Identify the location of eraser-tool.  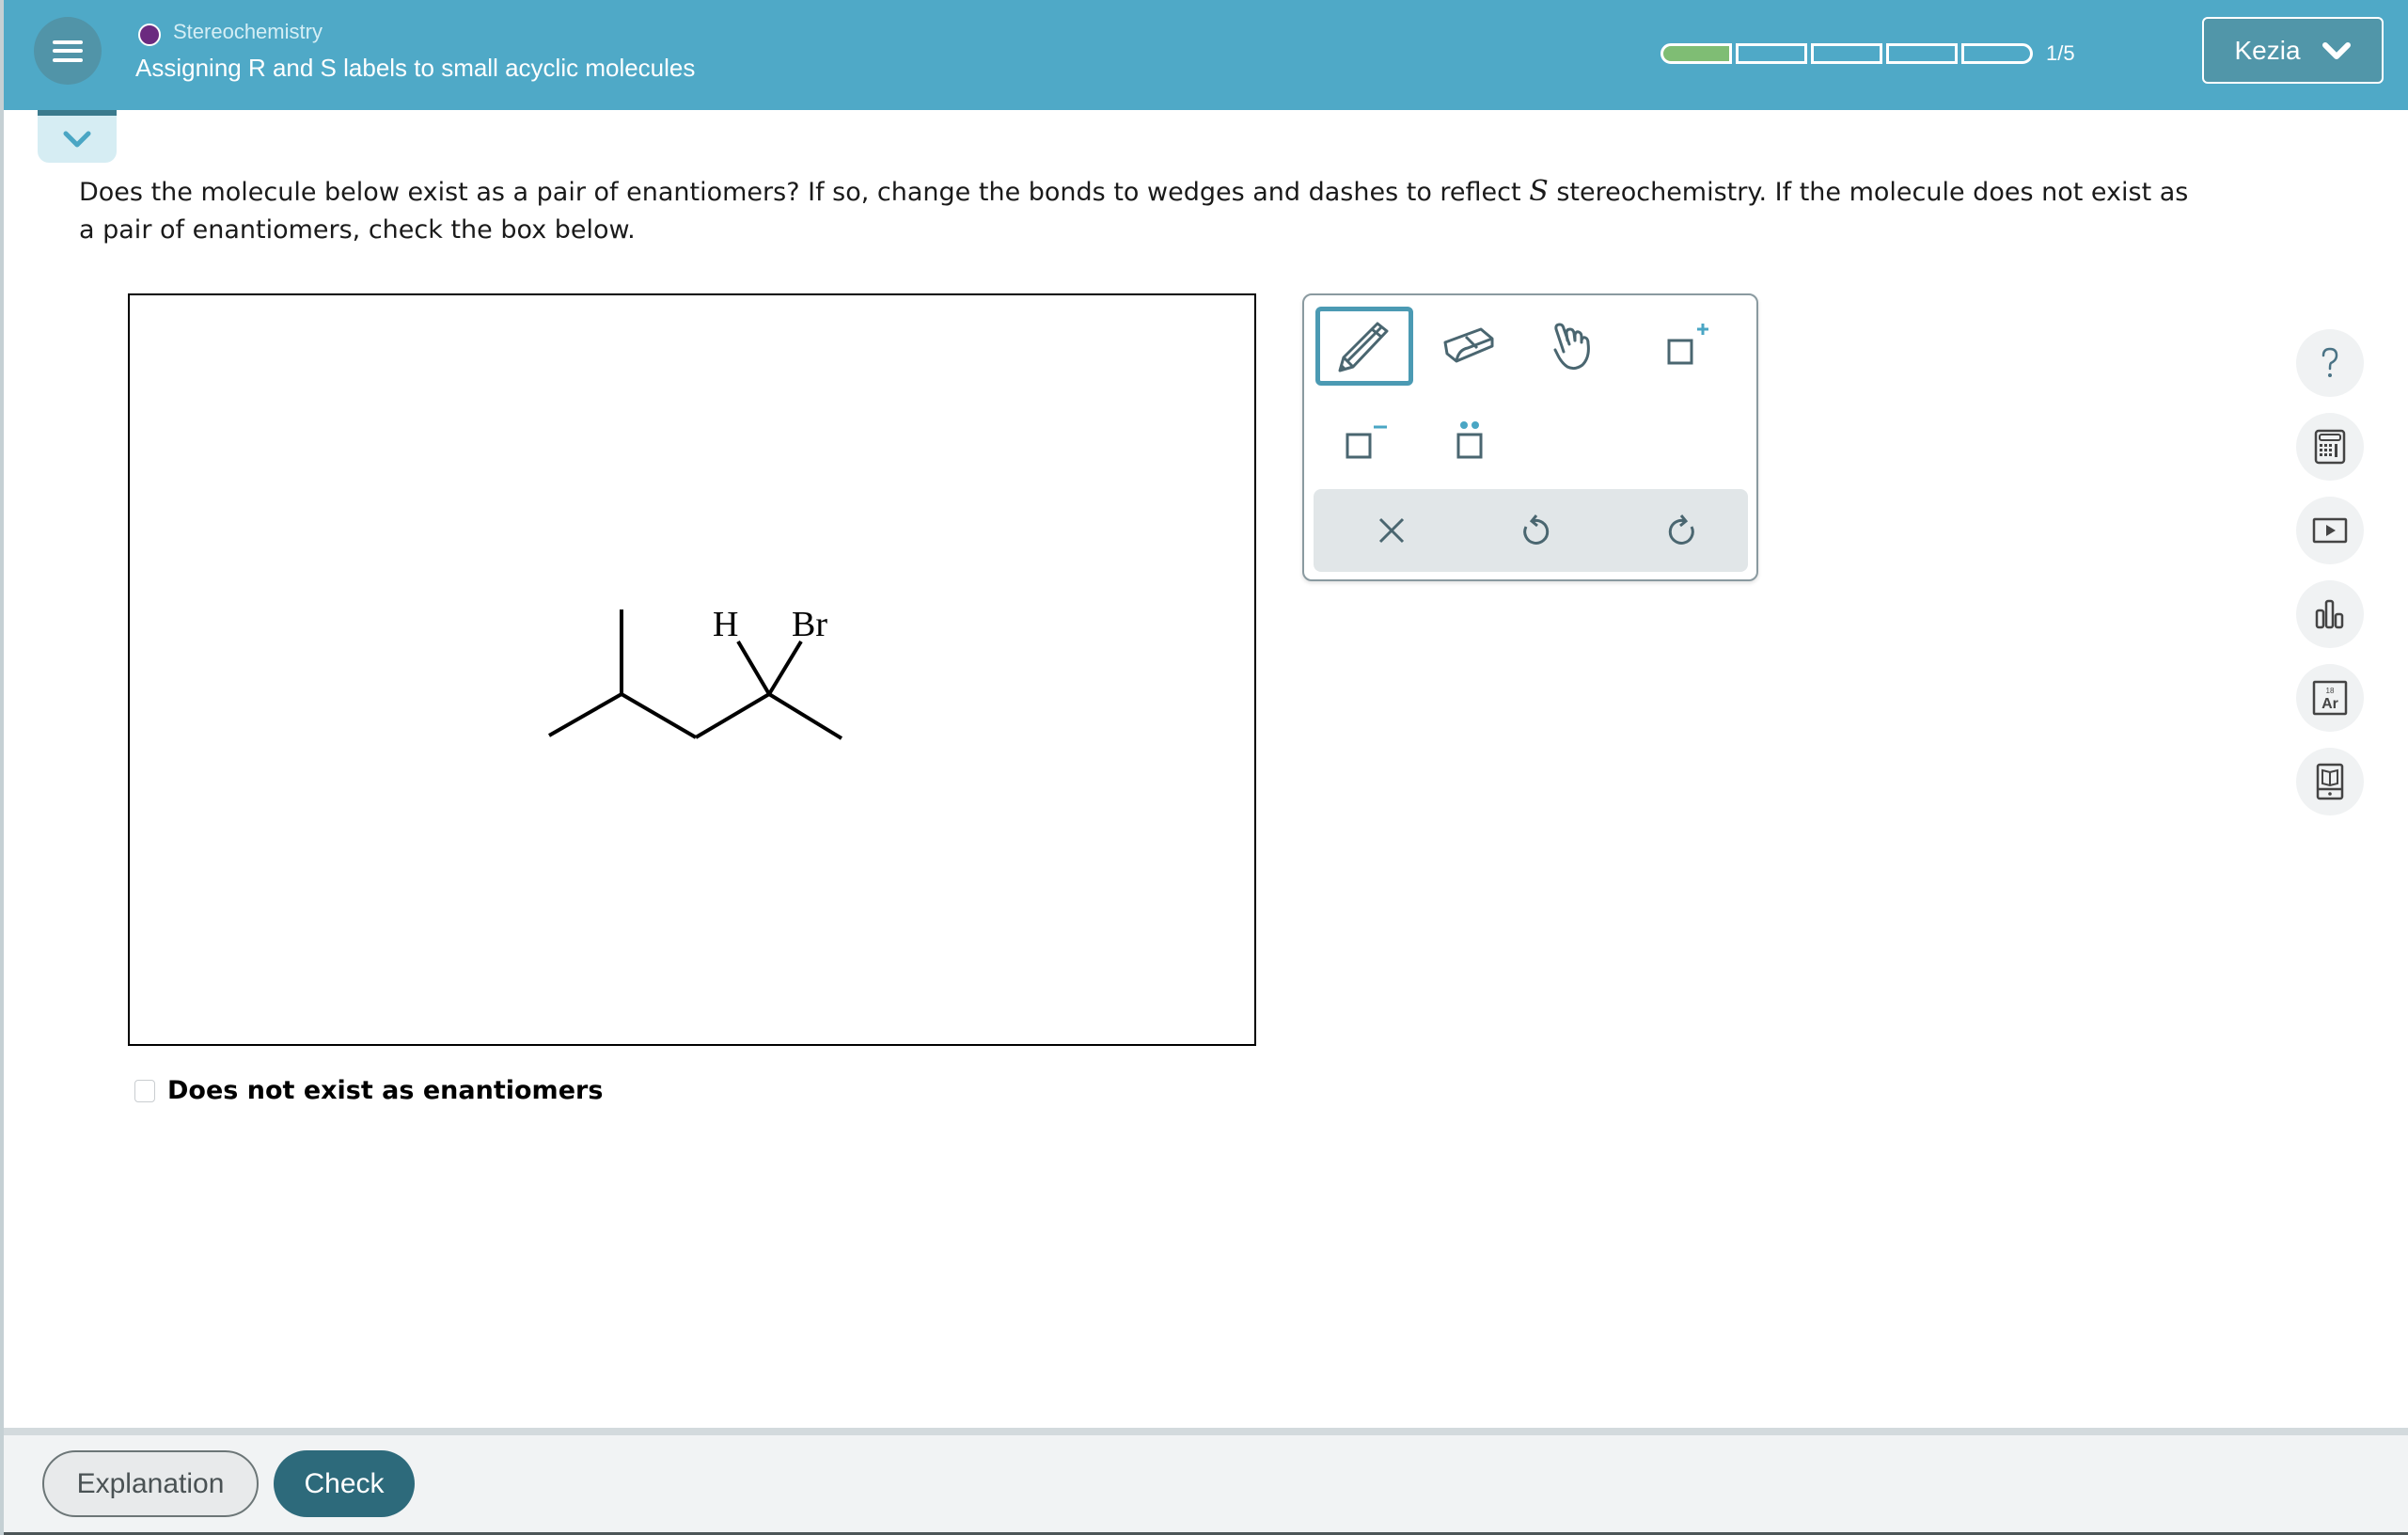
(1470, 346).